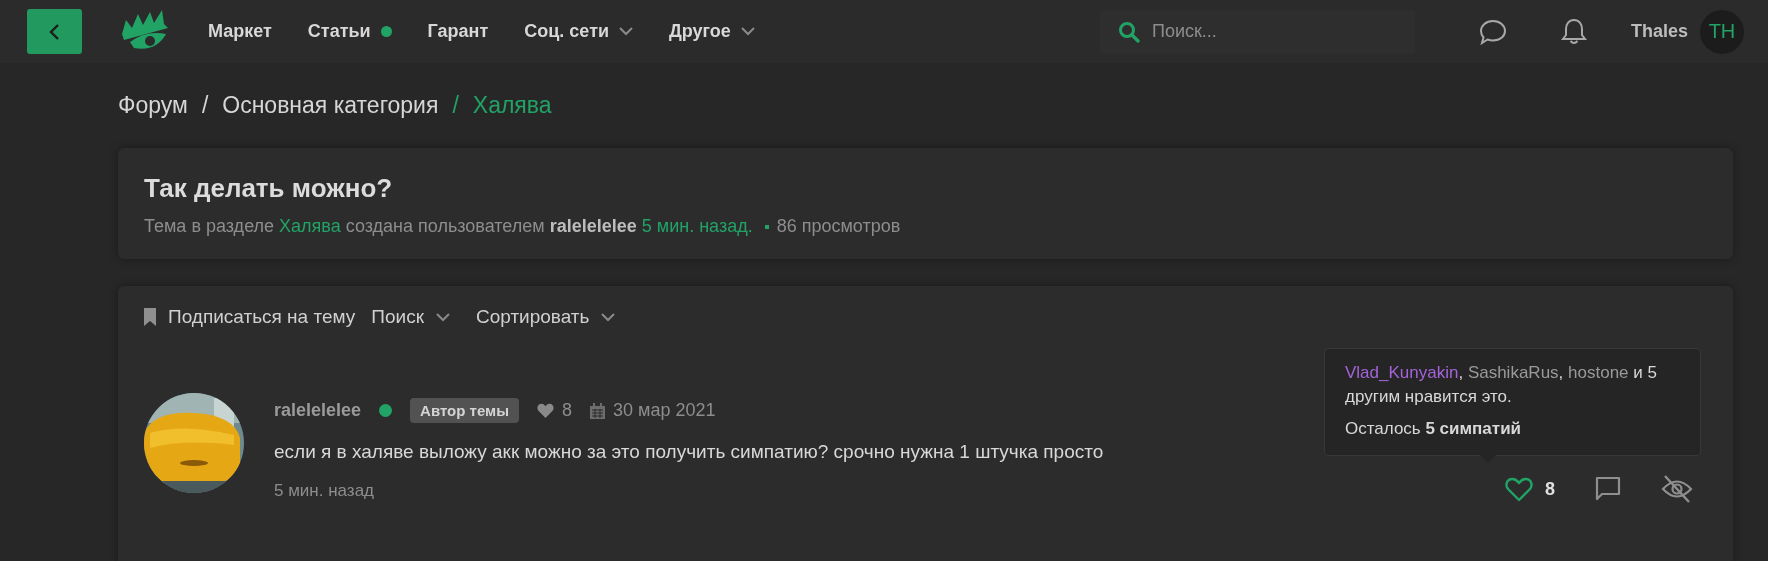  What do you see at coordinates (712, 31) in the screenshot?
I see `nav-link: Другое` at bounding box center [712, 31].